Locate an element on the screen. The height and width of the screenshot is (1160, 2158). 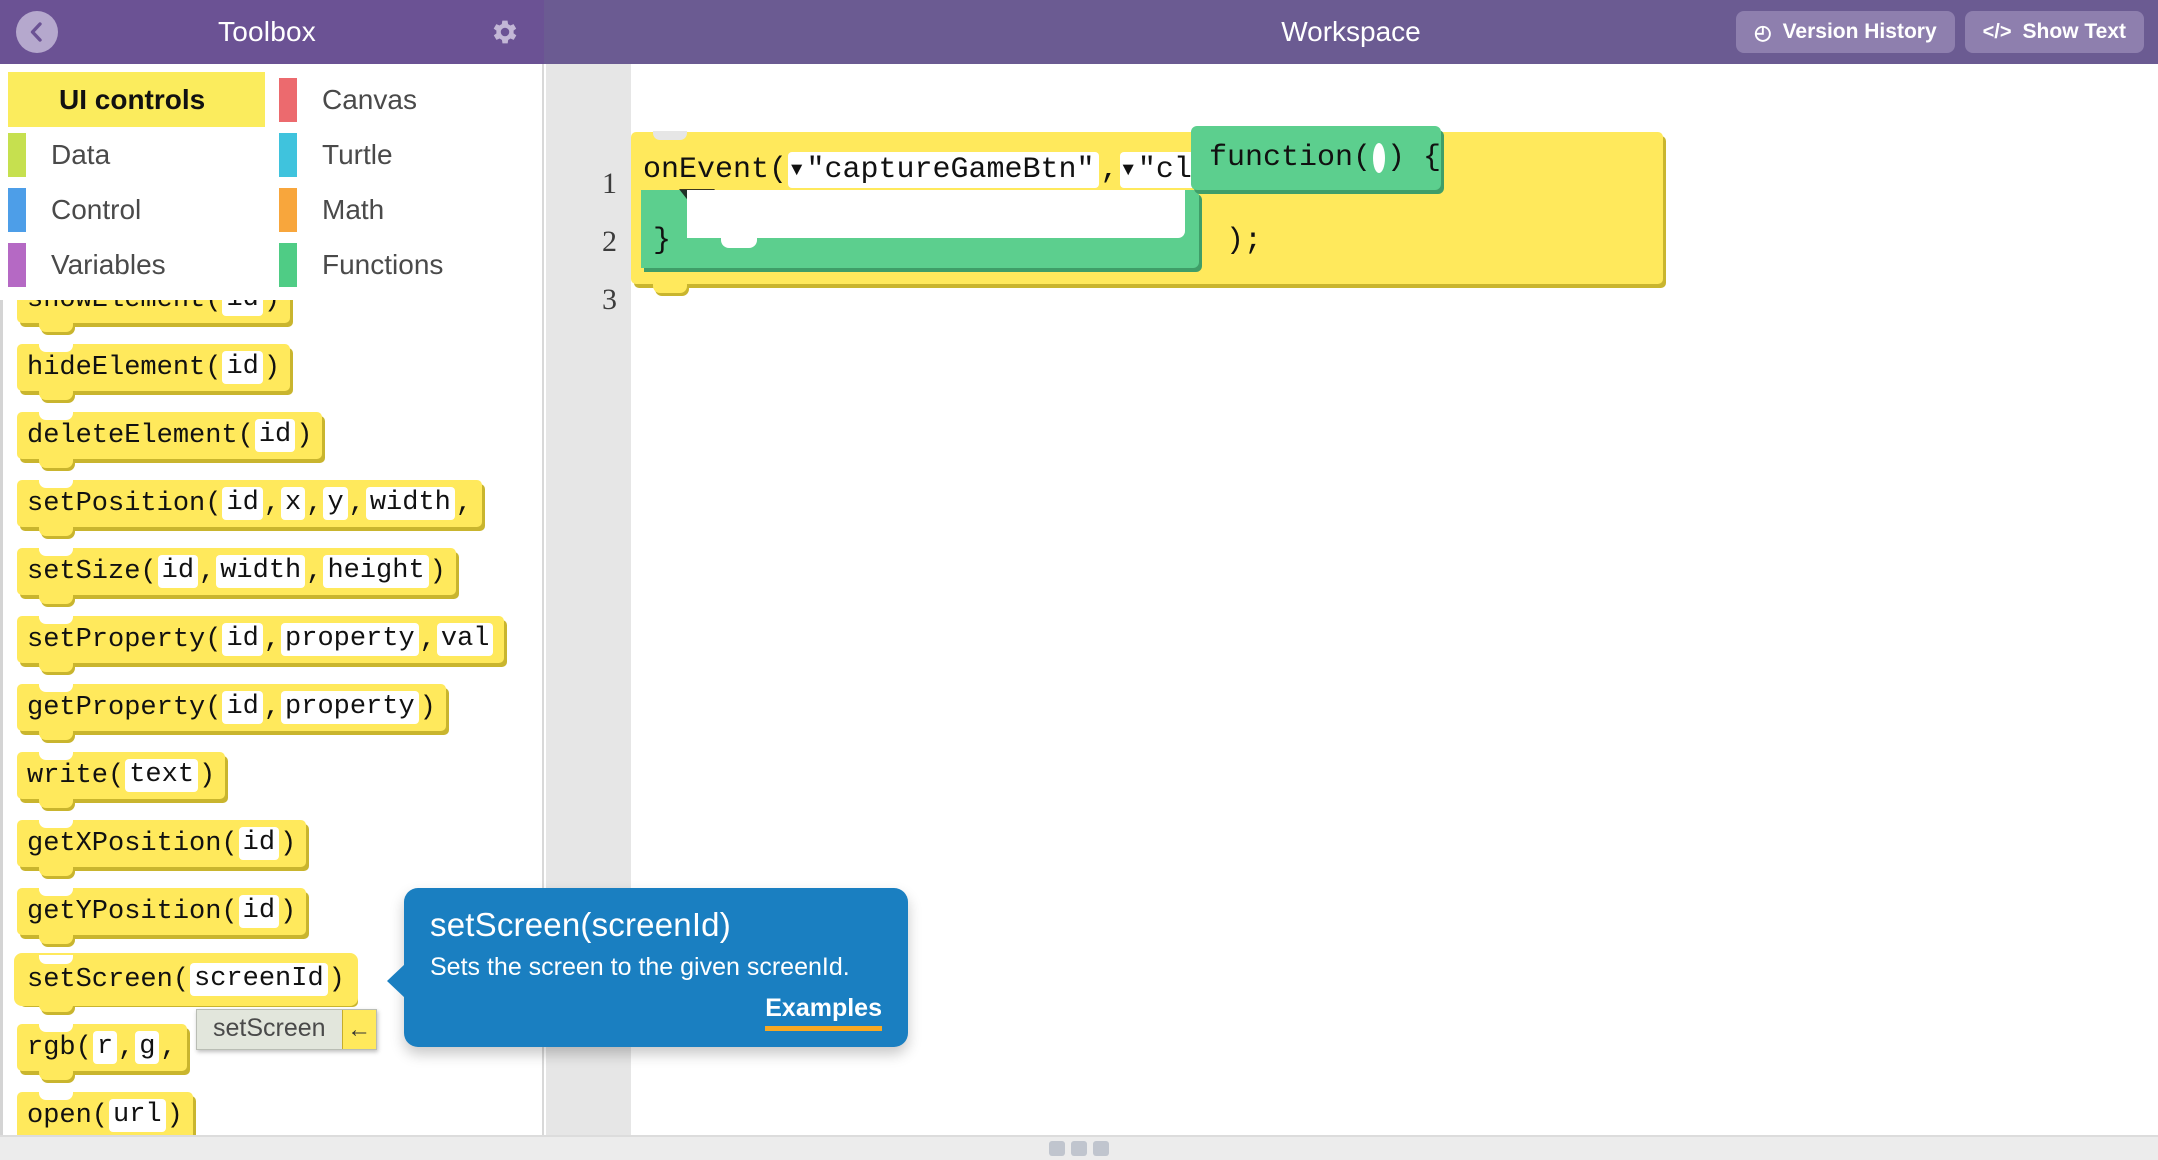
block-row: deleteElement(id) is located at coordinates (272, 445).